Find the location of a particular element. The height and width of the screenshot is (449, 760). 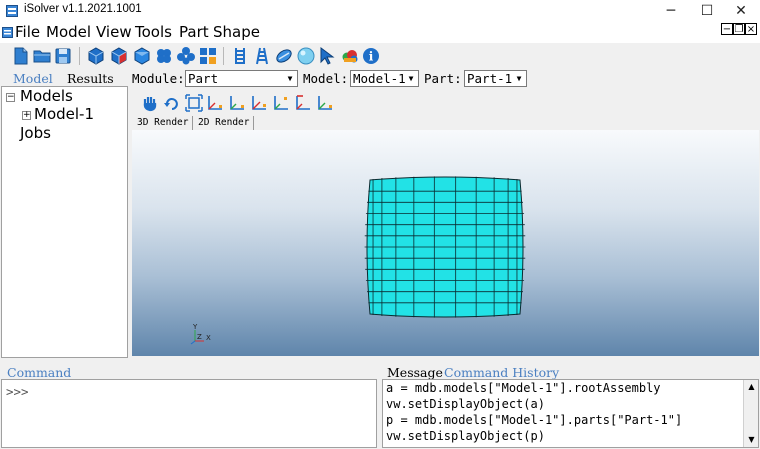

title-bar: iSolver v1.1.2021.1001 ─ ☐ ✕ is located at coordinates (380, 11).